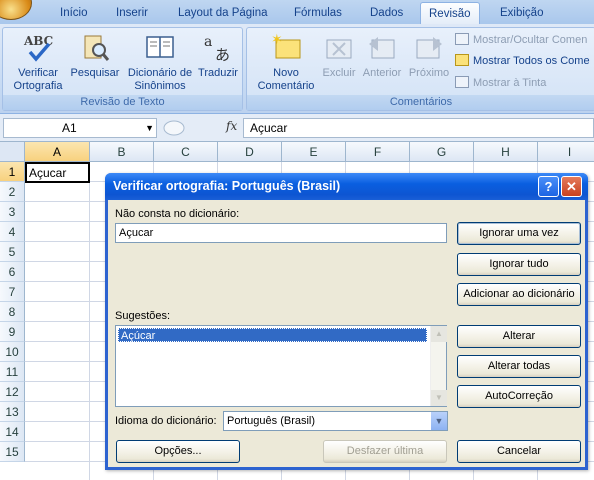 The width and height of the screenshot is (594, 480). What do you see at coordinates (95, 73) in the screenshot?
I see `pesquisar-label: Pesquisar` at bounding box center [95, 73].